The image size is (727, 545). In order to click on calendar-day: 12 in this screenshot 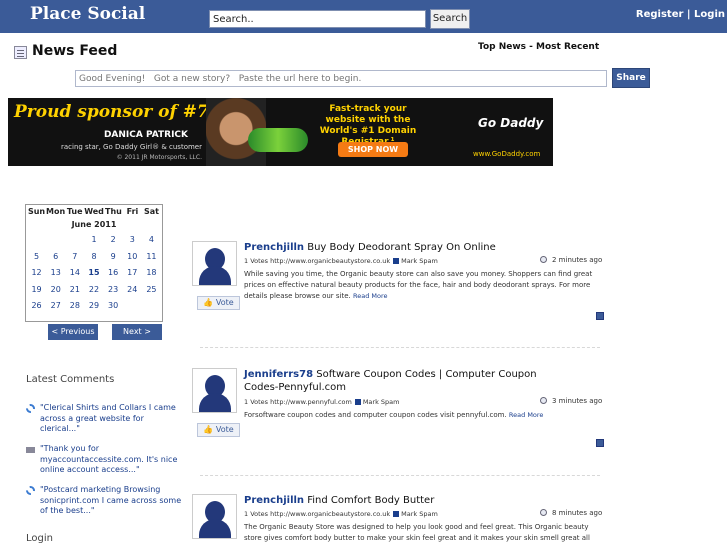, I will do `click(36, 273)`.